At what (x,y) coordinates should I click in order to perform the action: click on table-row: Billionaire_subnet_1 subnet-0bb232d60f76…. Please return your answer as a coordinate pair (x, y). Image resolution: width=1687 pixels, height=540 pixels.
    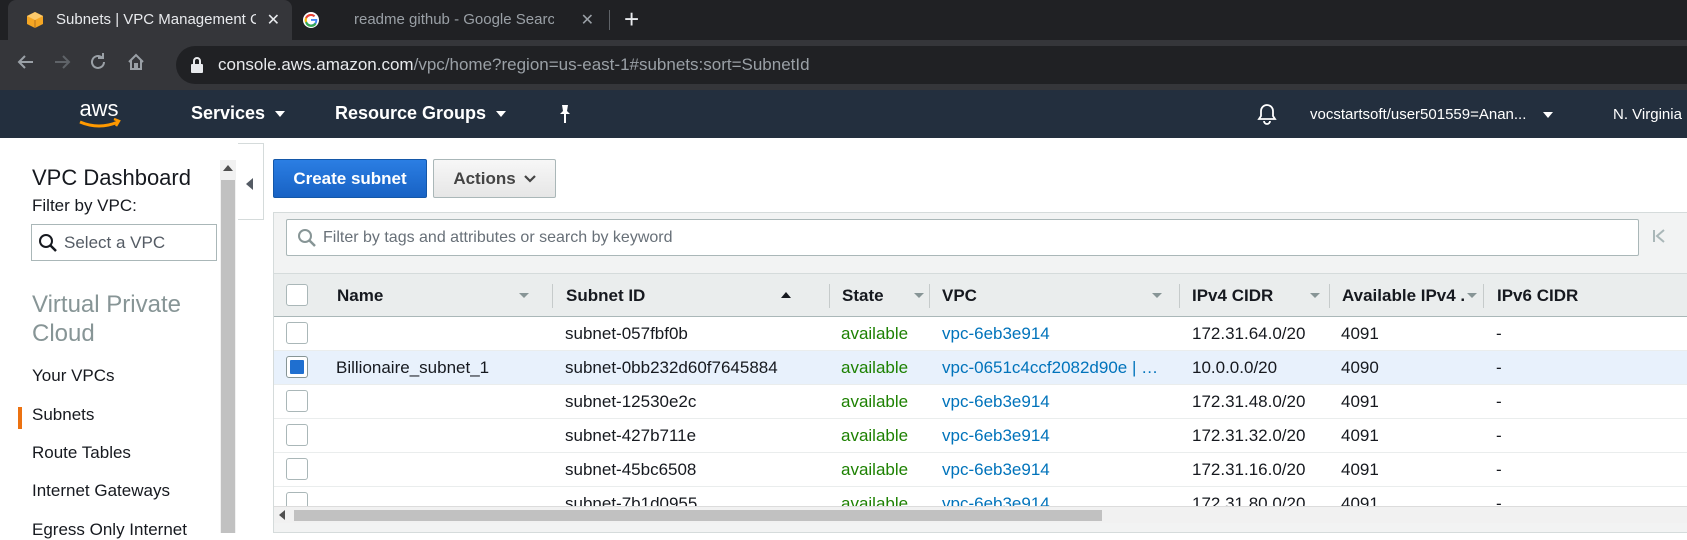
    Looking at the image, I should click on (980, 368).